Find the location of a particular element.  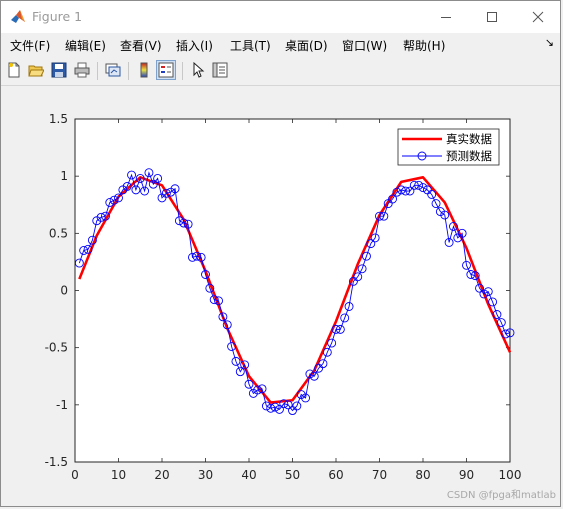

title-bar: Figure 1 is located at coordinates (280, 17).